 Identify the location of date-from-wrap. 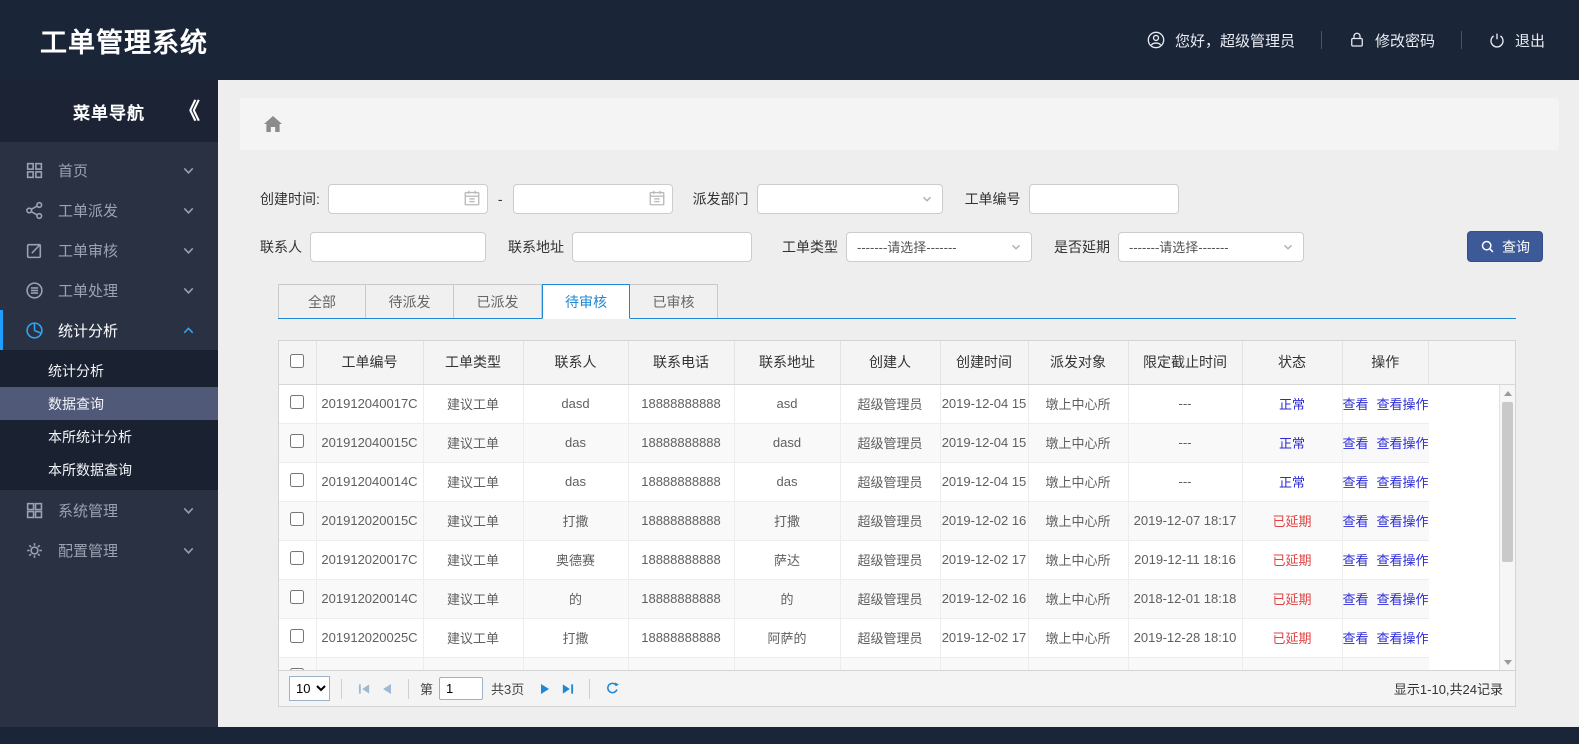
(407, 199).